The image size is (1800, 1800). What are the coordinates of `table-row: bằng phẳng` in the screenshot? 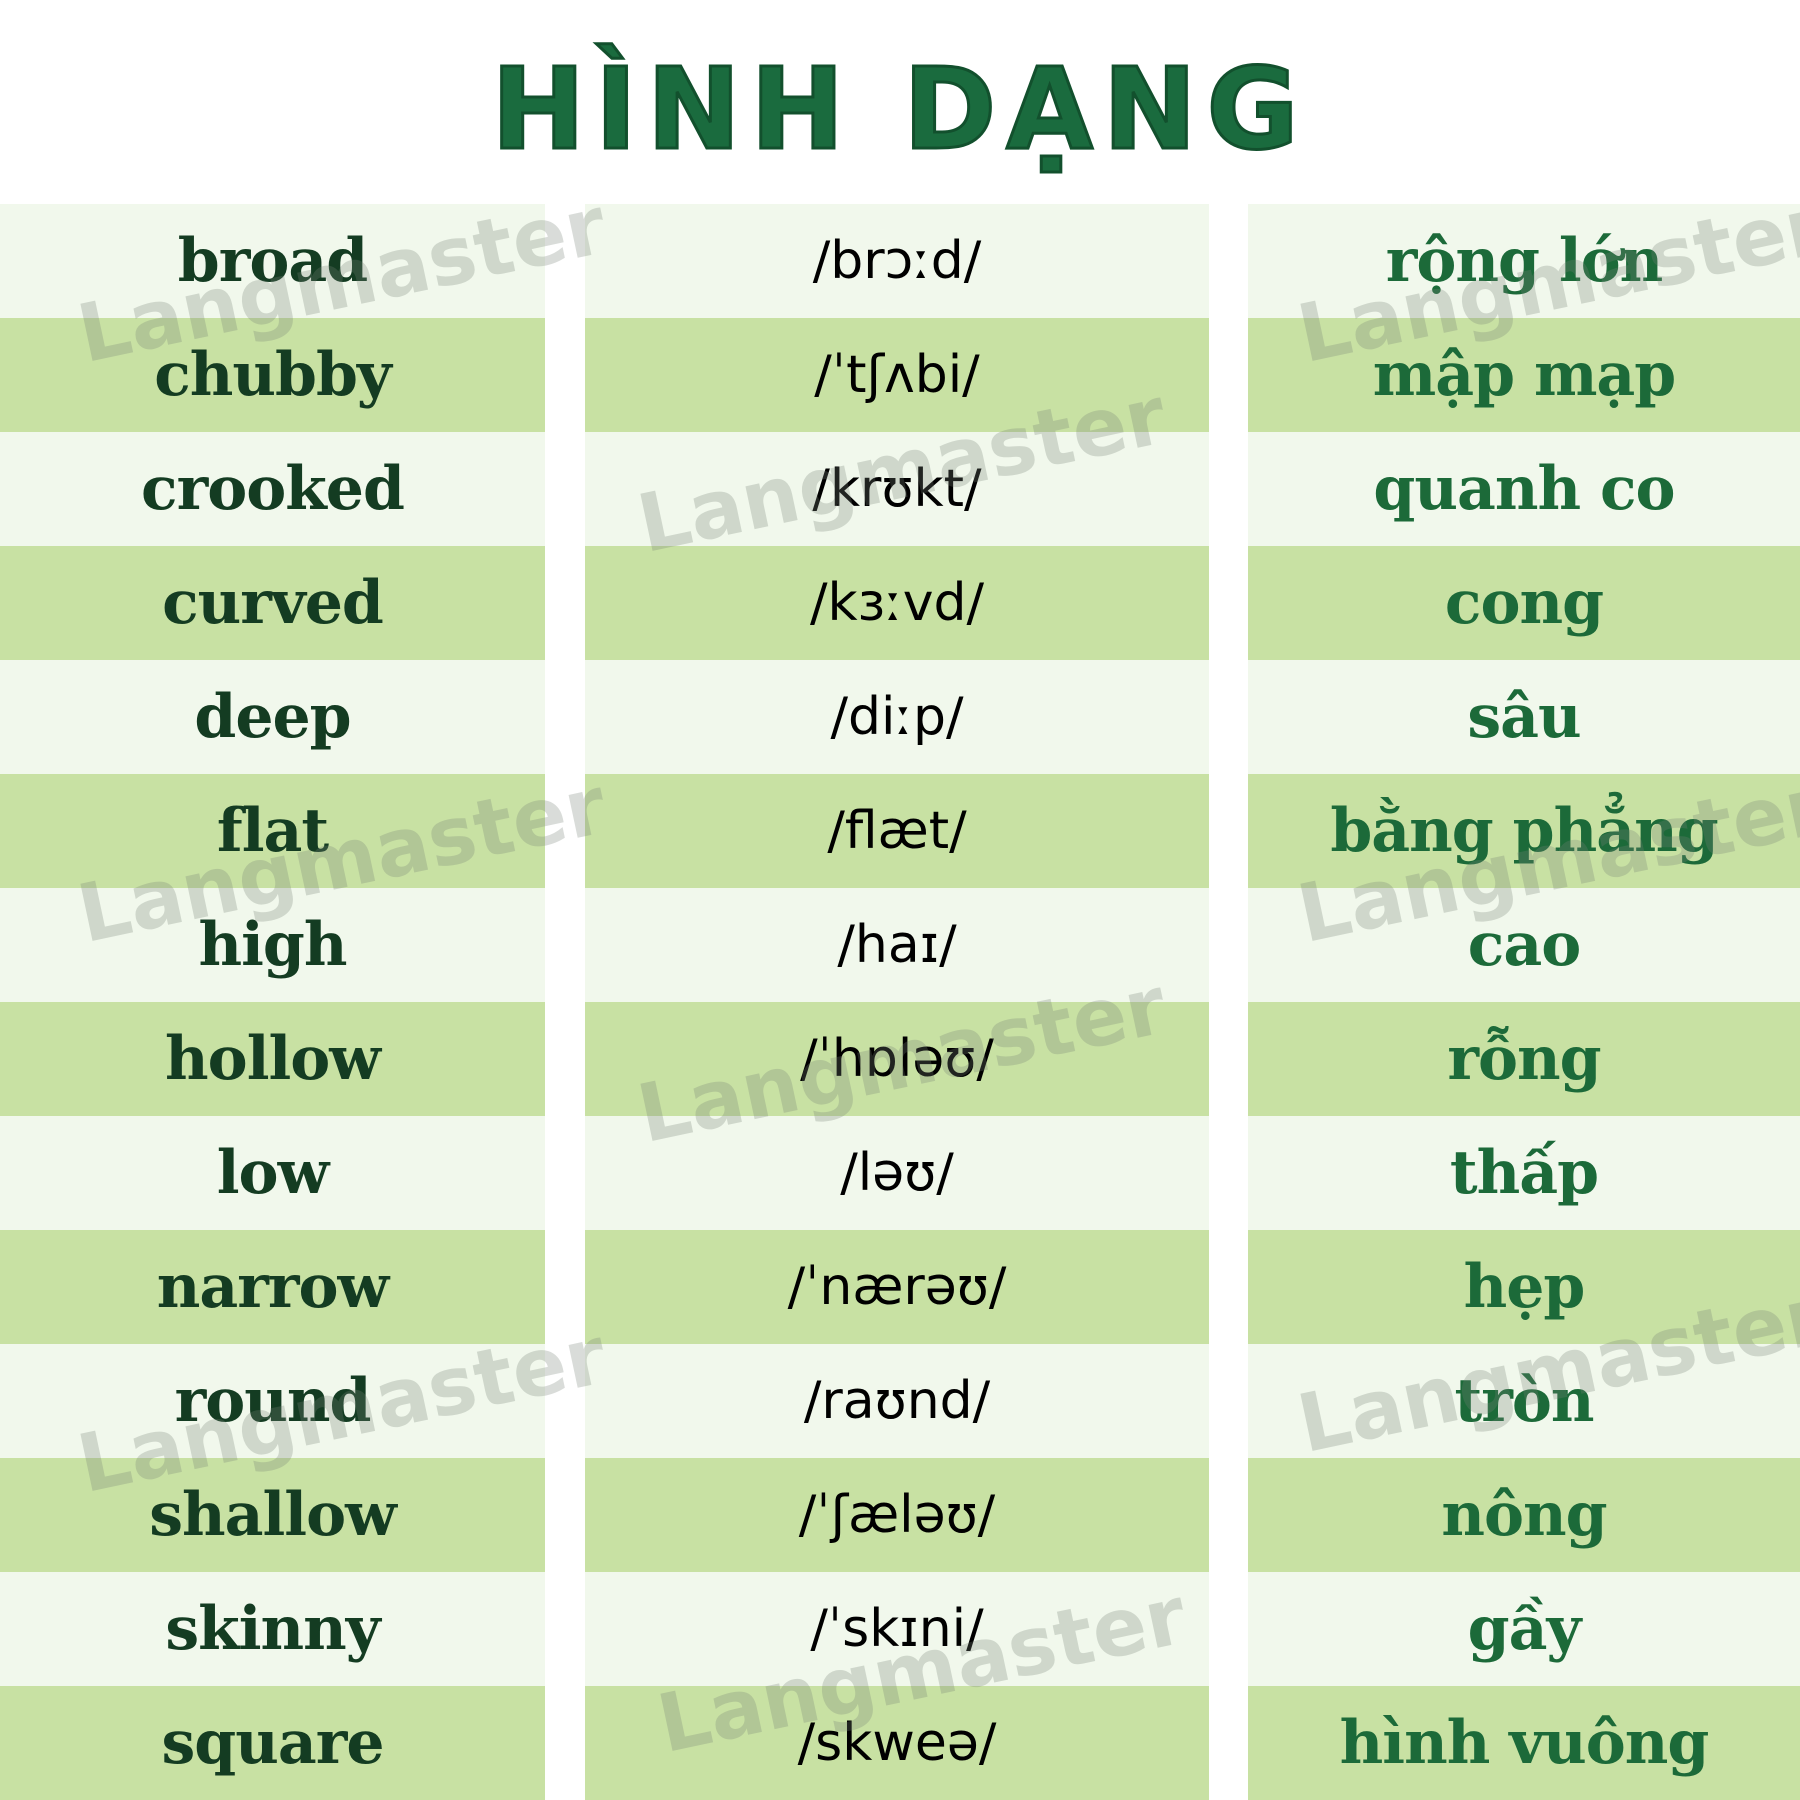 It's located at (1524, 831).